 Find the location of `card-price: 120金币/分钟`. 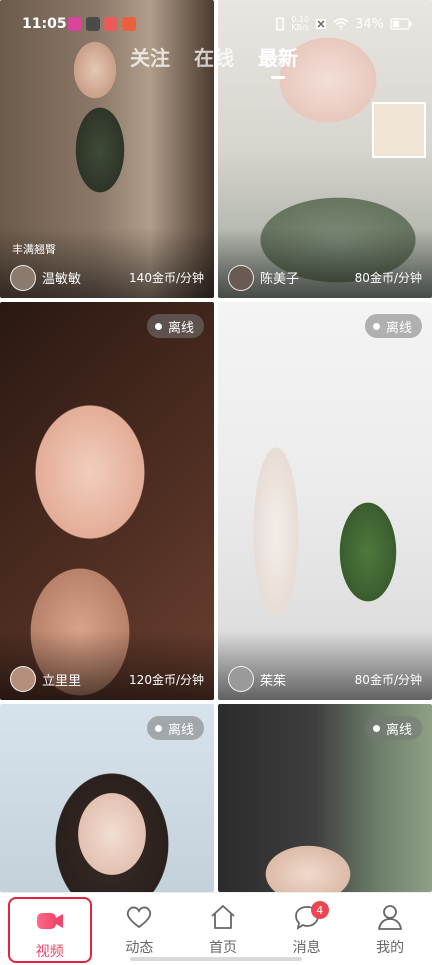

card-price: 120金币/分钟 is located at coordinates (166, 680).